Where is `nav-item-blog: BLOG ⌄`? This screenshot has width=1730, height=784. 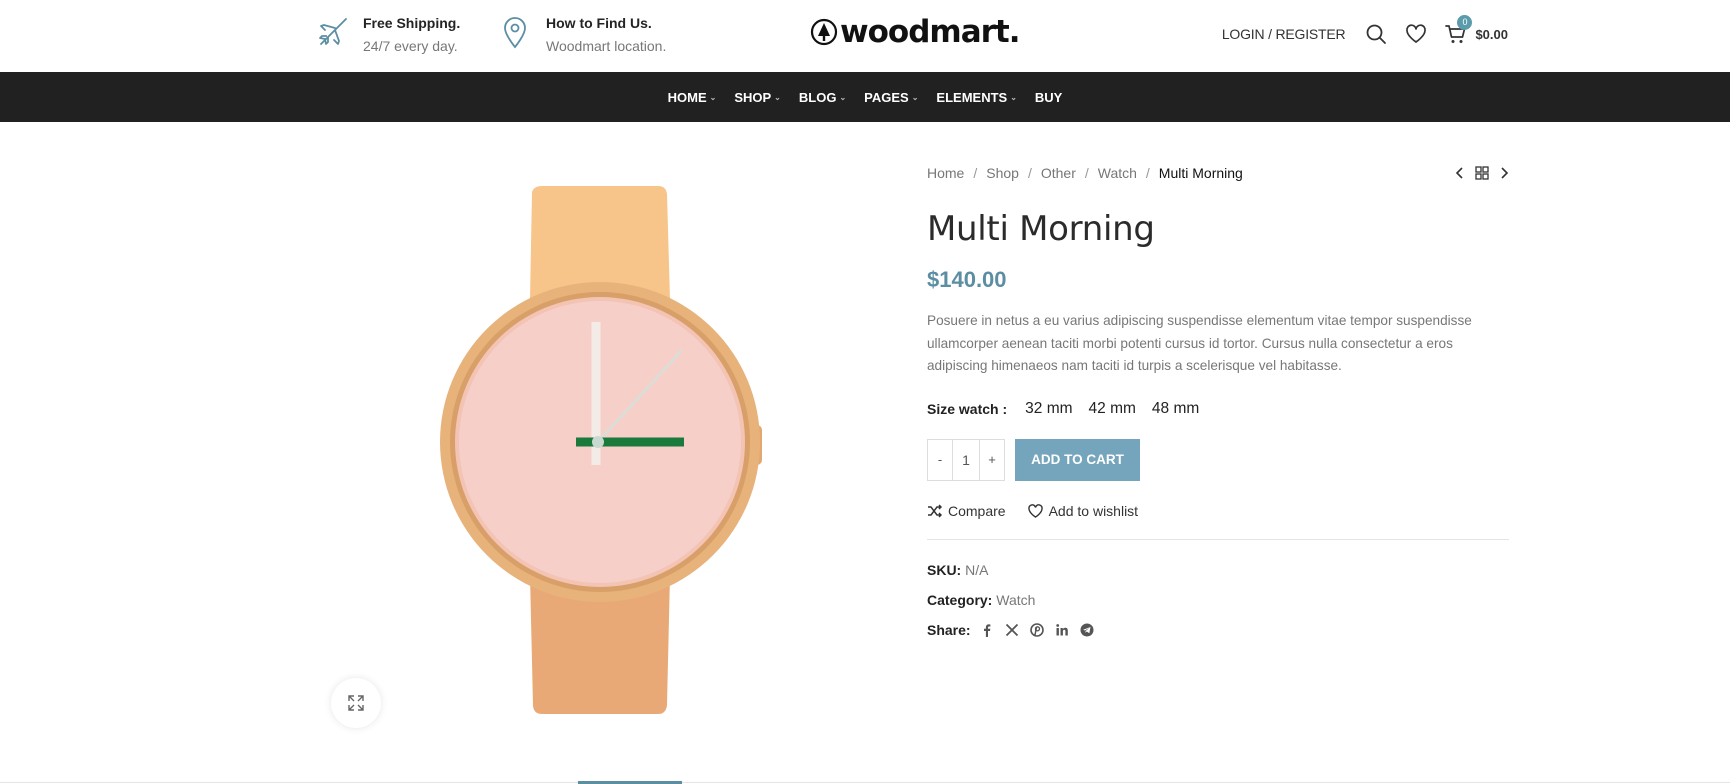
nav-item-blog: BLOG ⌄ is located at coordinates (822, 97).